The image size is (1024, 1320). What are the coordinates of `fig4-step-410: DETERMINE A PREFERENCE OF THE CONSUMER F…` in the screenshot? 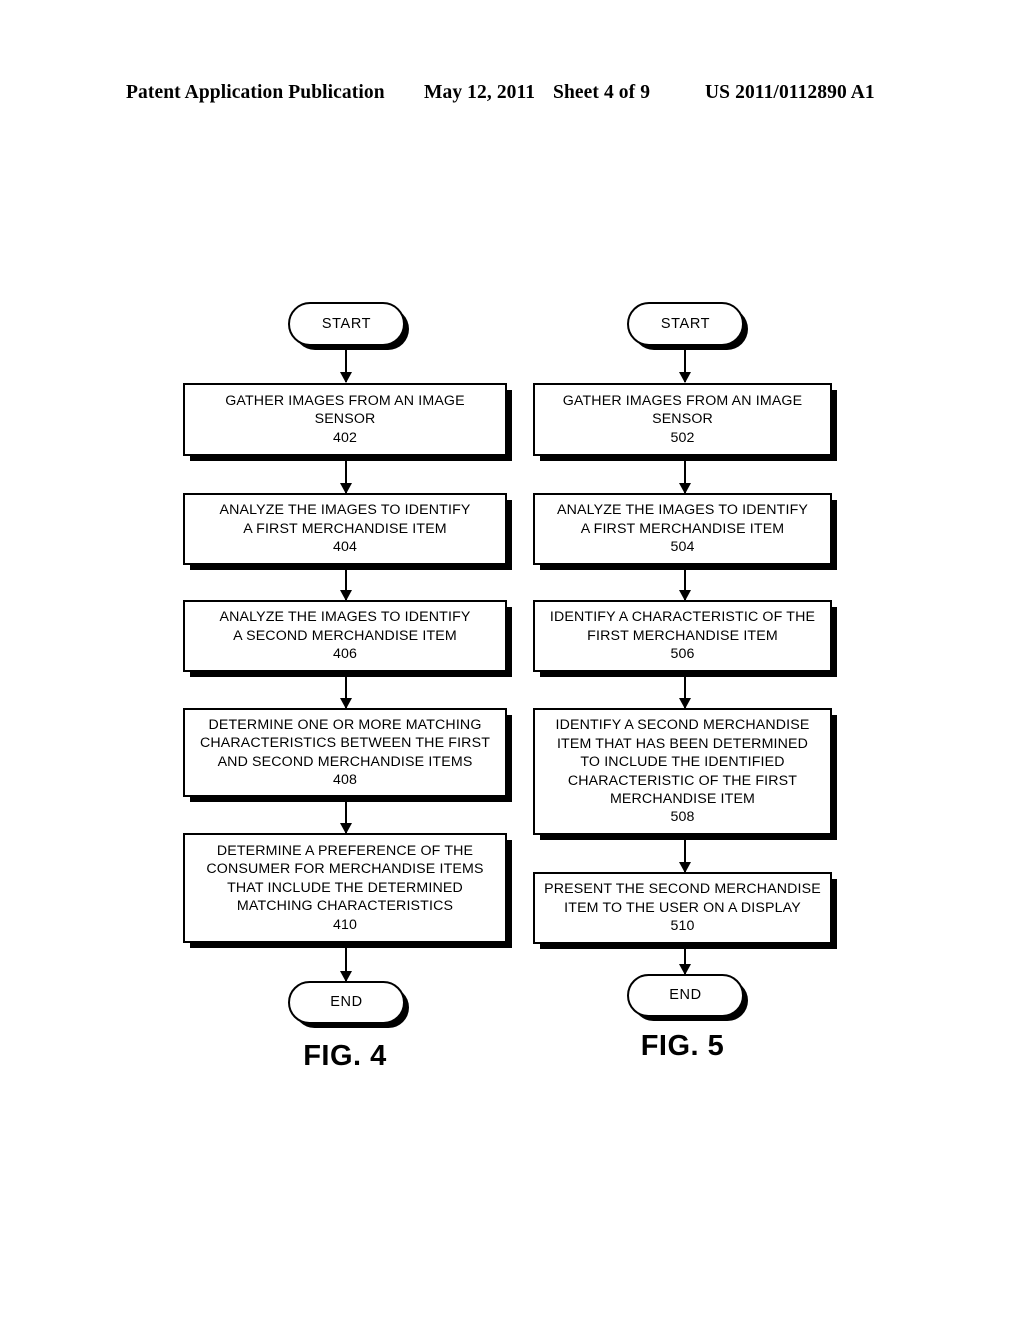 It's located at (345, 888).